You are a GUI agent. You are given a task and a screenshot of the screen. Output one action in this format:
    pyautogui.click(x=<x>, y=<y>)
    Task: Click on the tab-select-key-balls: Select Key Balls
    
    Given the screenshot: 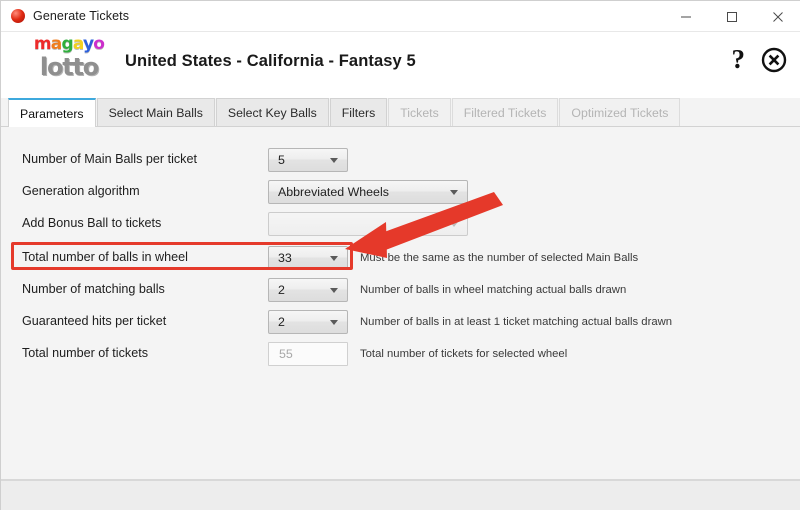 What is the action you would take?
    pyautogui.click(x=272, y=112)
    